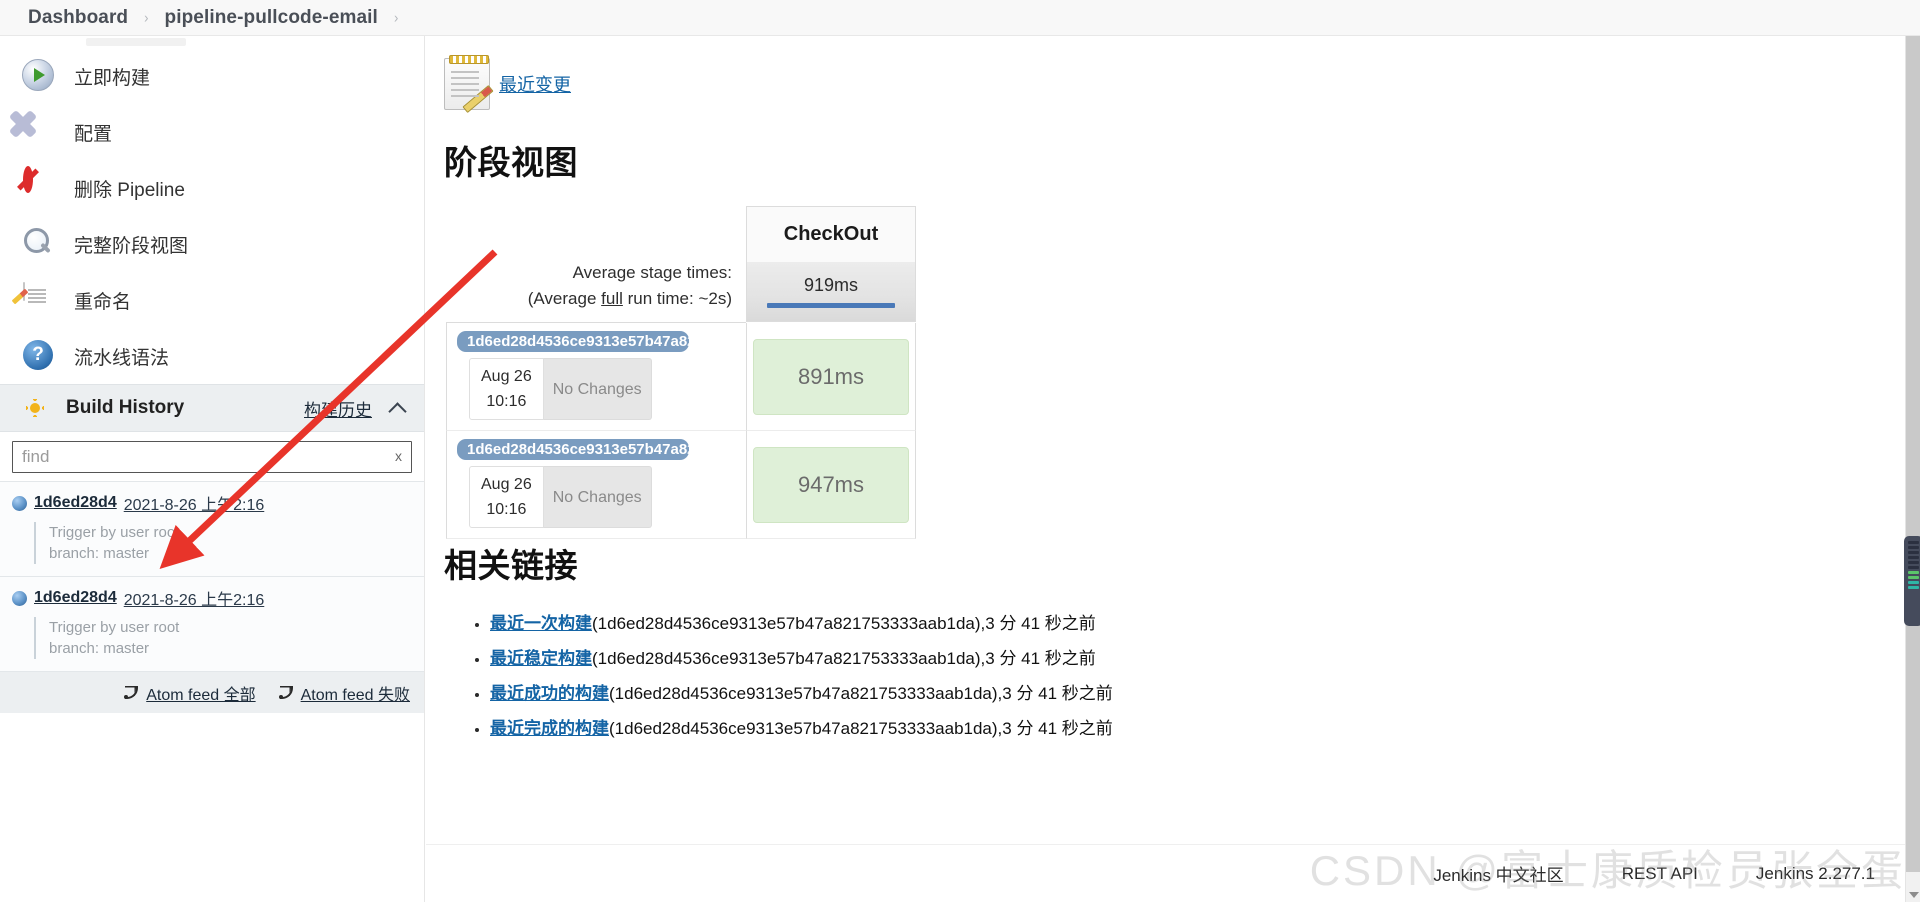 This screenshot has width=1920, height=902. I want to click on atom-feed-all-link: Atom feed 全部, so click(189, 693).